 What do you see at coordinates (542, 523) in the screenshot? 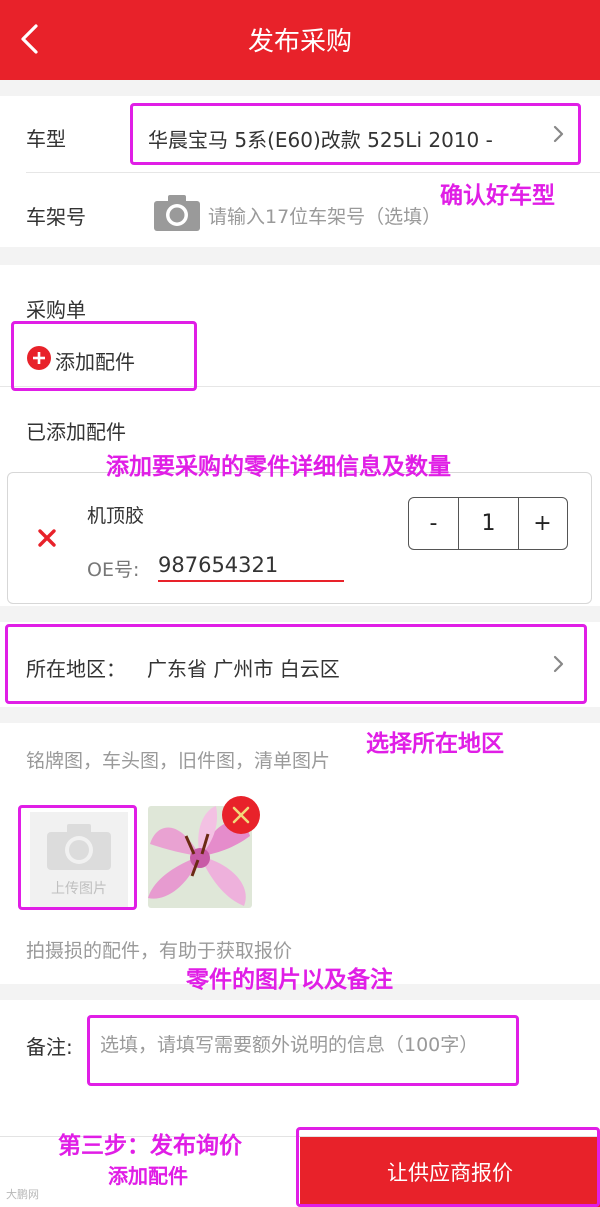
I see `increment-button: +` at bounding box center [542, 523].